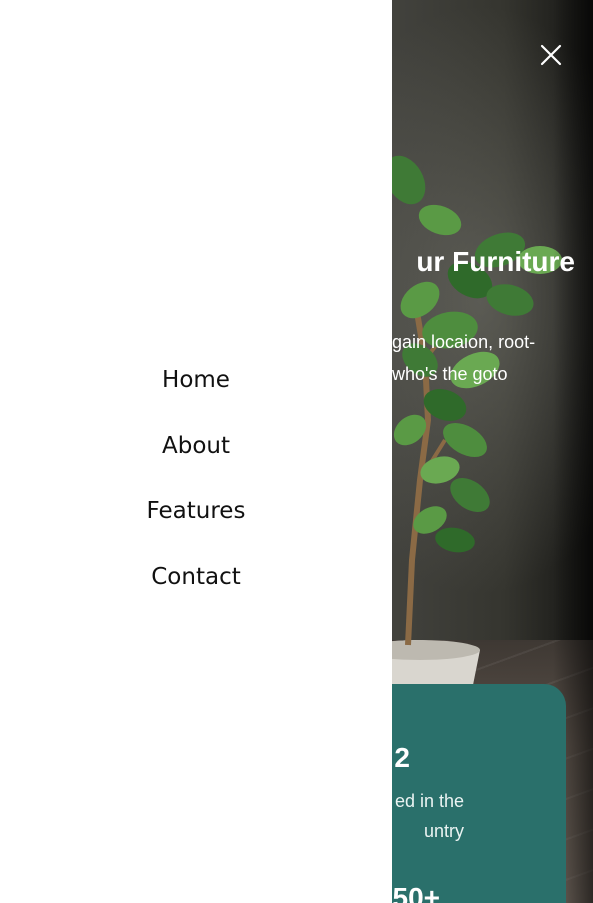 The width and height of the screenshot is (593, 903). I want to click on hero-description: gain locaion, root- who's the goto, so click(492, 358).